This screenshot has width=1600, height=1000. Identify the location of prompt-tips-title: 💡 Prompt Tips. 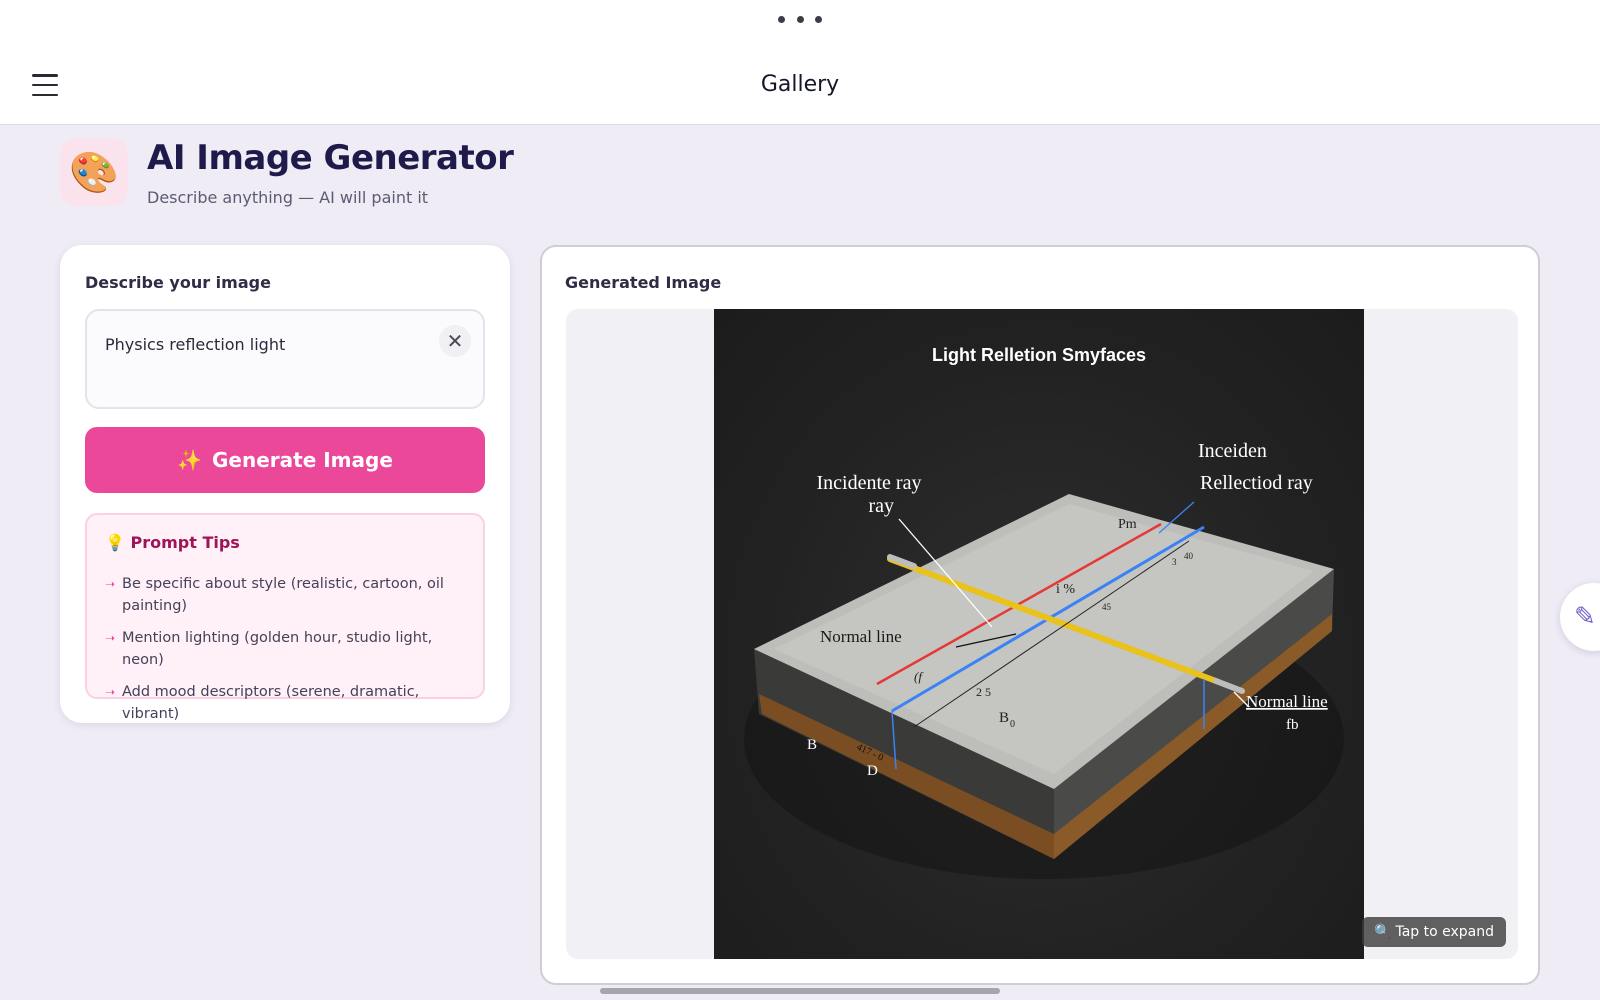
(172, 542).